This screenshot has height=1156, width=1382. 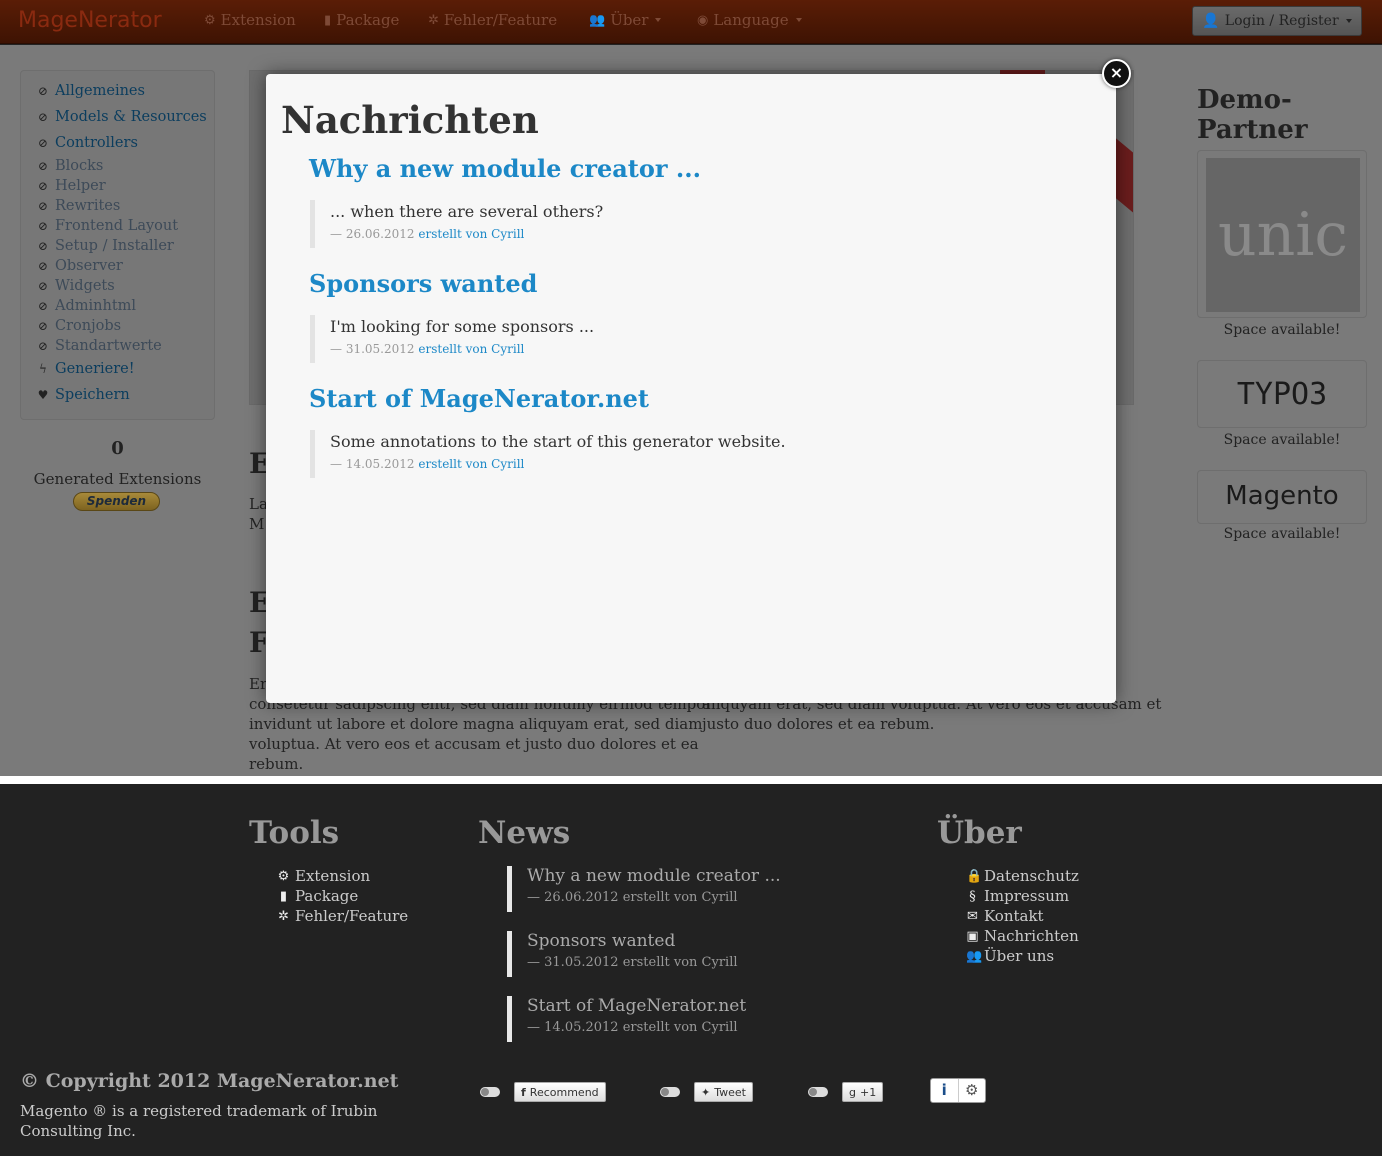 I want to click on footer-news-meta: — 26.06.2012 erstellt von Cyrill, so click(x=632, y=897).